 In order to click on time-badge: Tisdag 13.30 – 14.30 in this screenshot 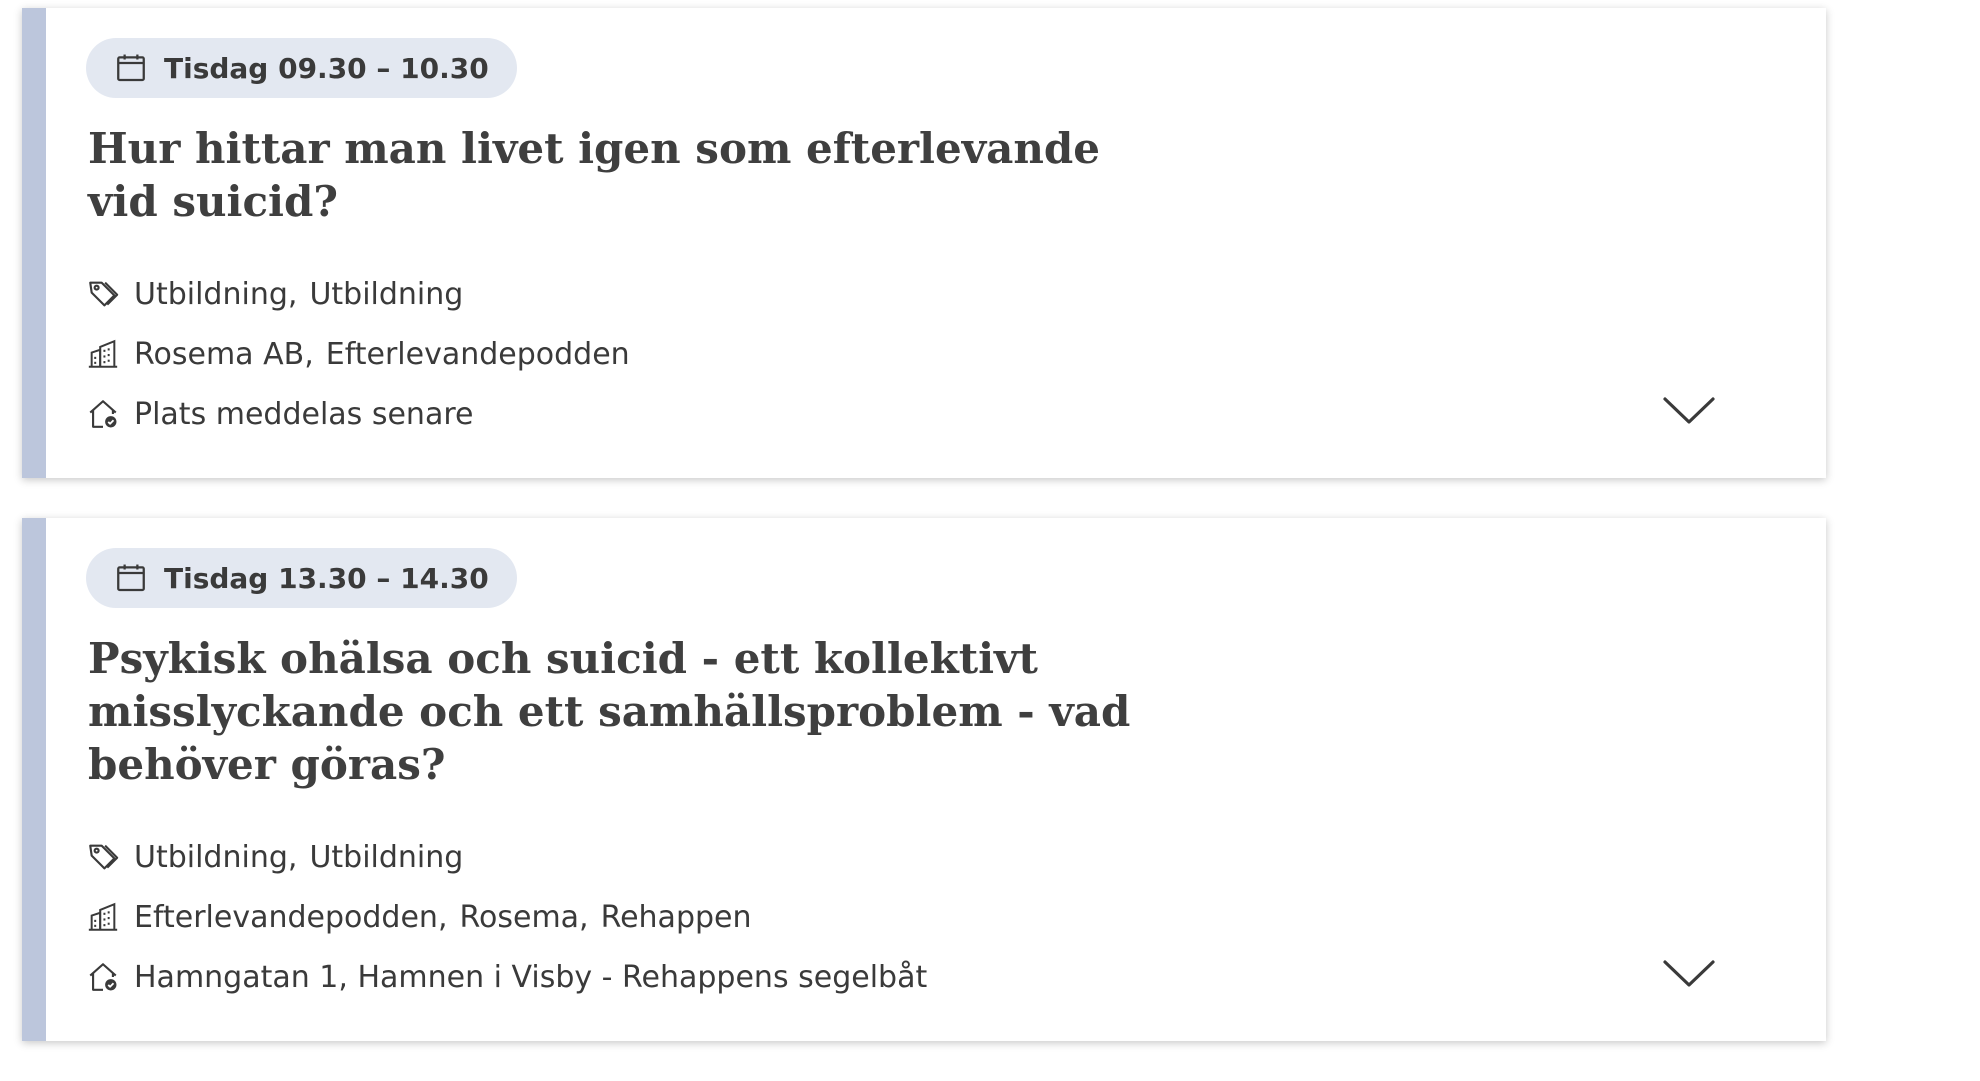, I will do `click(301, 578)`.